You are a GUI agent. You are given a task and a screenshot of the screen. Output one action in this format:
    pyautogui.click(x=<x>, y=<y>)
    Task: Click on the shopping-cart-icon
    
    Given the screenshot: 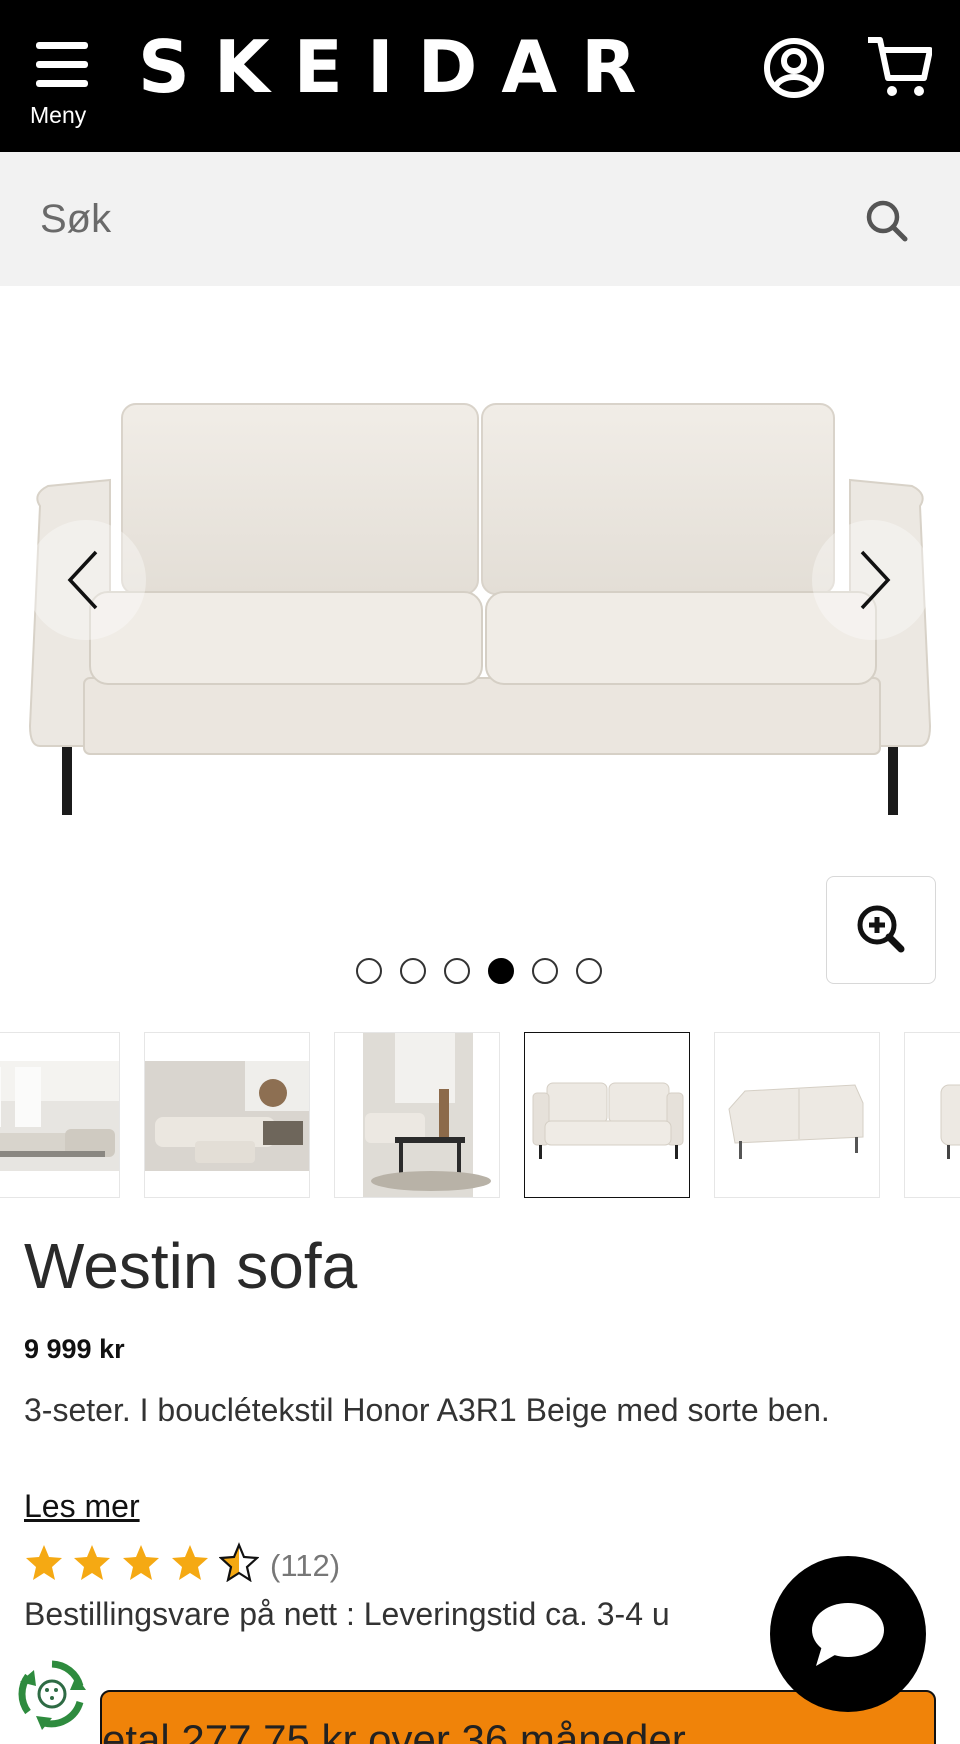 What is the action you would take?
    pyautogui.click(x=899, y=67)
    